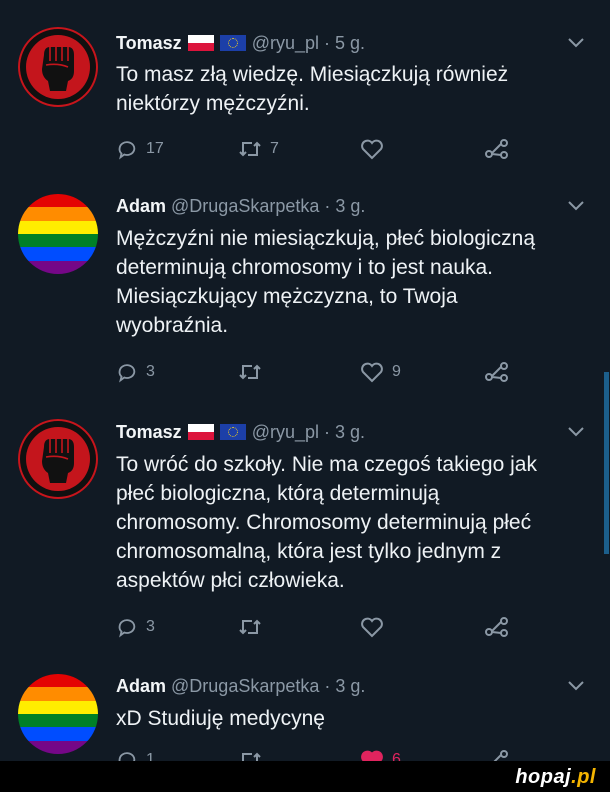 The image size is (610, 792). What do you see at coordinates (396, 371) in the screenshot?
I see `like-count: 9` at bounding box center [396, 371].